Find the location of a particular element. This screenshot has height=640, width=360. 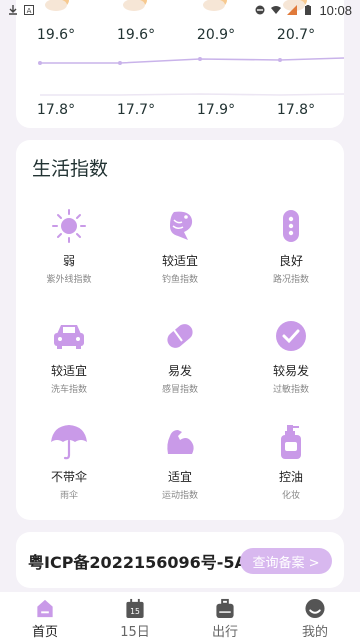

status-bar: A 10:08 is located at coordinates (180, 10).